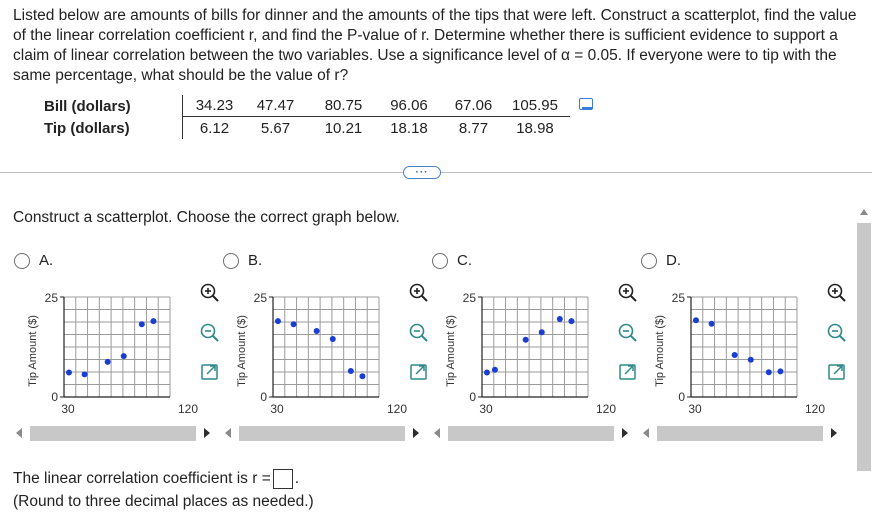  What do you see at coordinates (409, 105) in the screenshot?
I see `bill-value: 96.06` at bounding box center [409, 105].